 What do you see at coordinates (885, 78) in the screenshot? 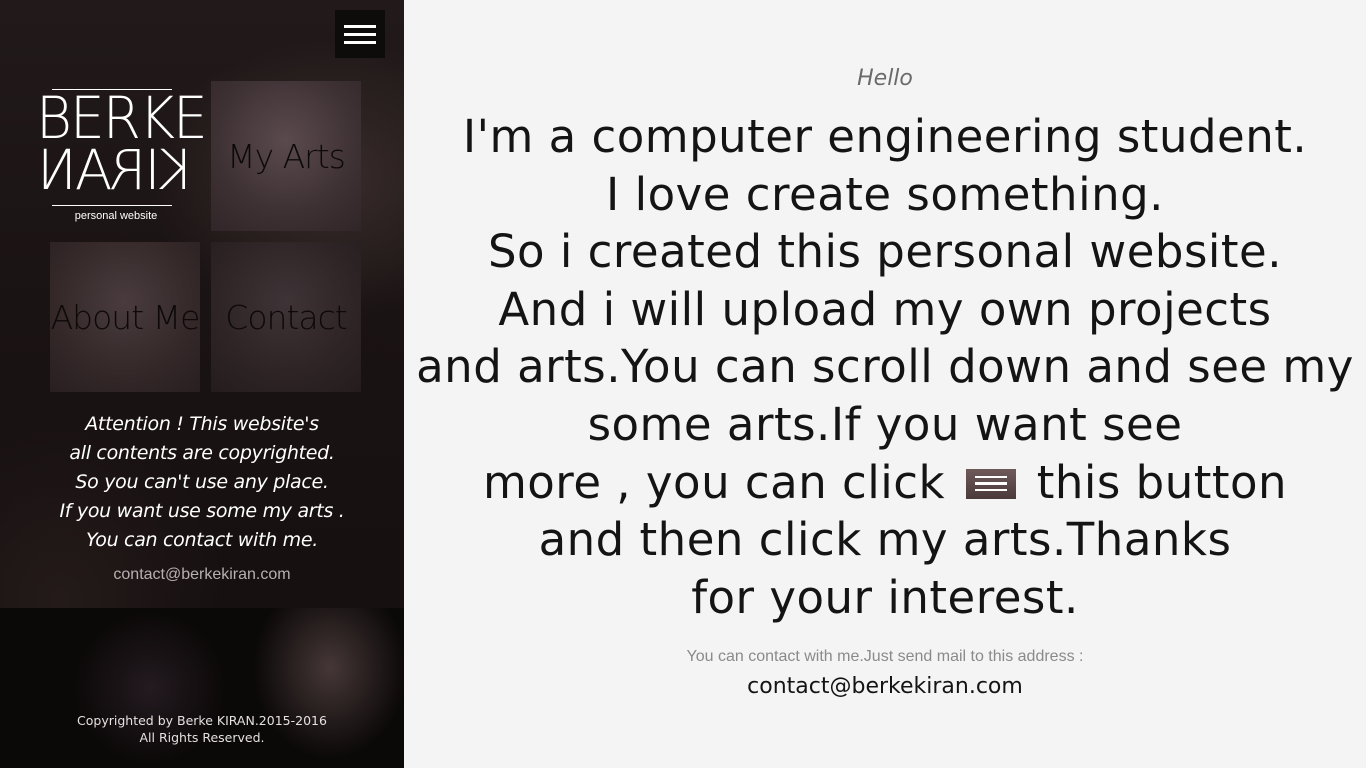
I see `greeting: Hello` at bounding box center [885, 78].